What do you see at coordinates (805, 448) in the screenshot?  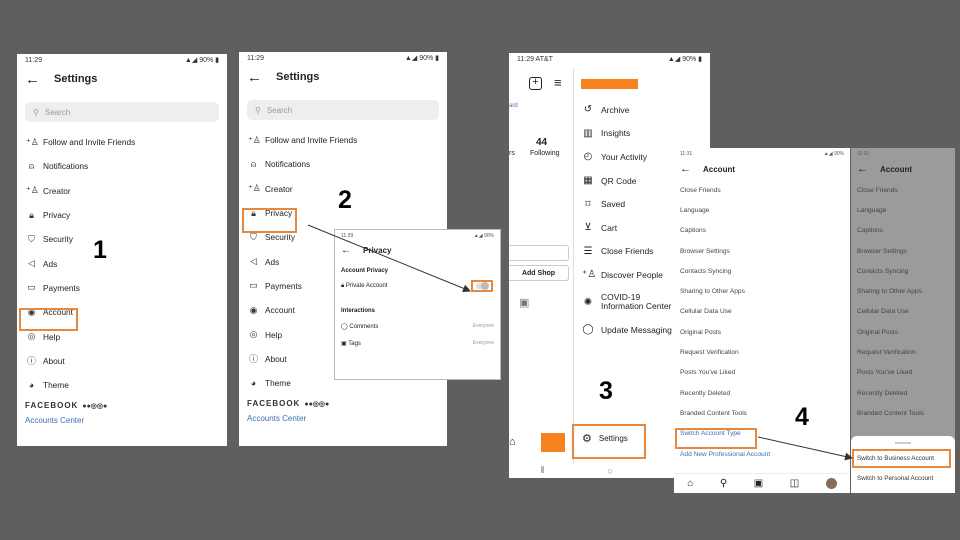 I see `arrow-switch-to-business` at bounding box center [805, 448].